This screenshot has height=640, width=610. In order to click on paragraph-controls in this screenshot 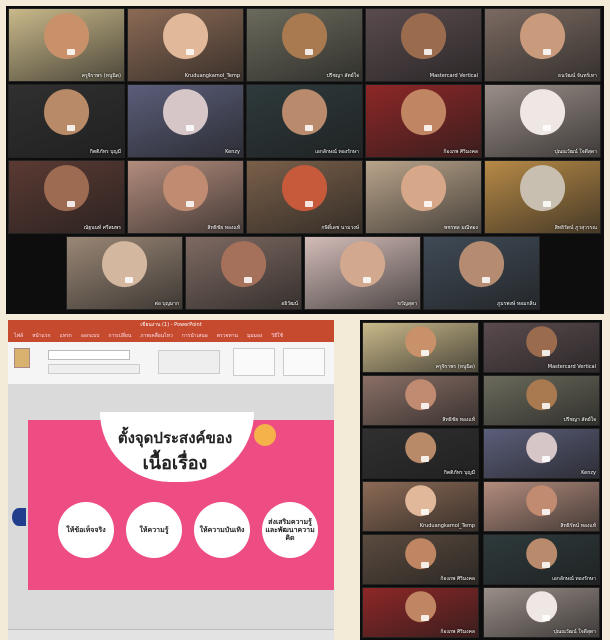, I will do `click(189, 362)`.